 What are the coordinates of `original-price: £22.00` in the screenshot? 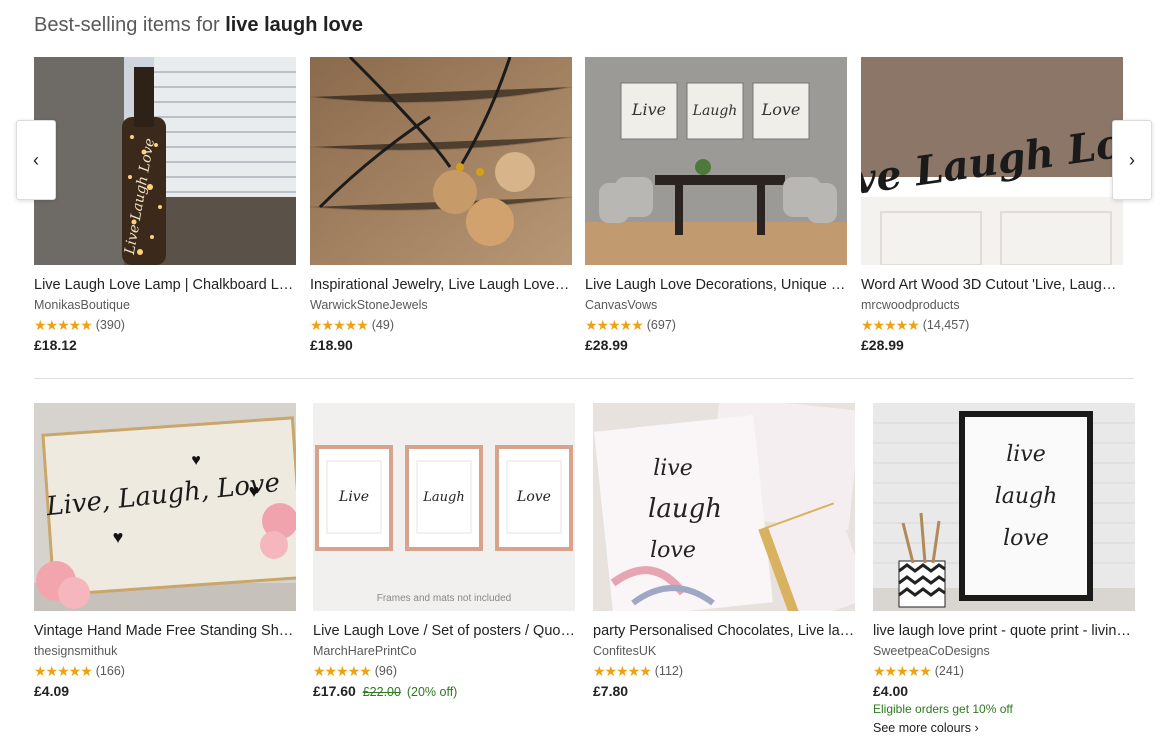 It's located at (381, 692).